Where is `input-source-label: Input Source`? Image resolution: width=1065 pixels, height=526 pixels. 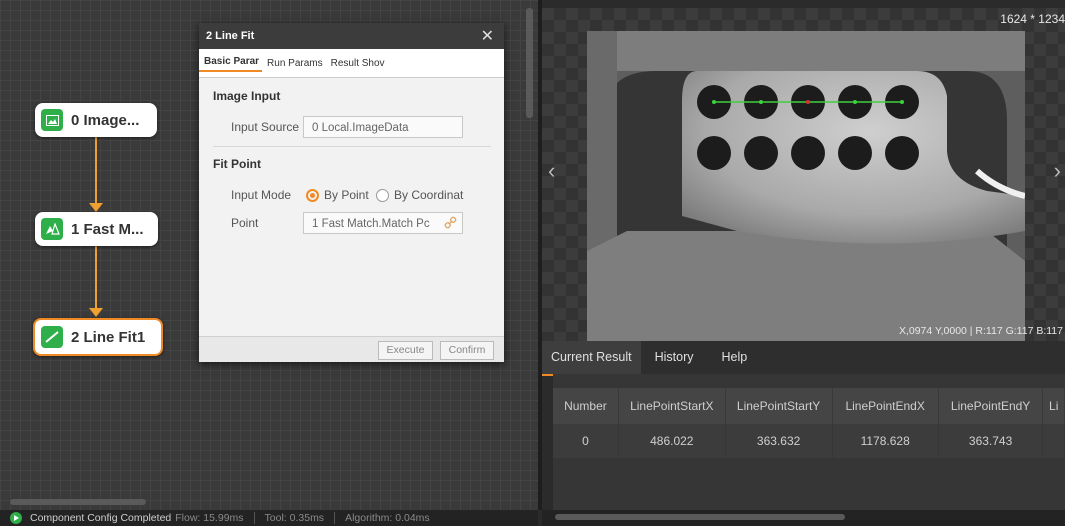
input-source-label: Input Source is located at coordinates (265, 127).